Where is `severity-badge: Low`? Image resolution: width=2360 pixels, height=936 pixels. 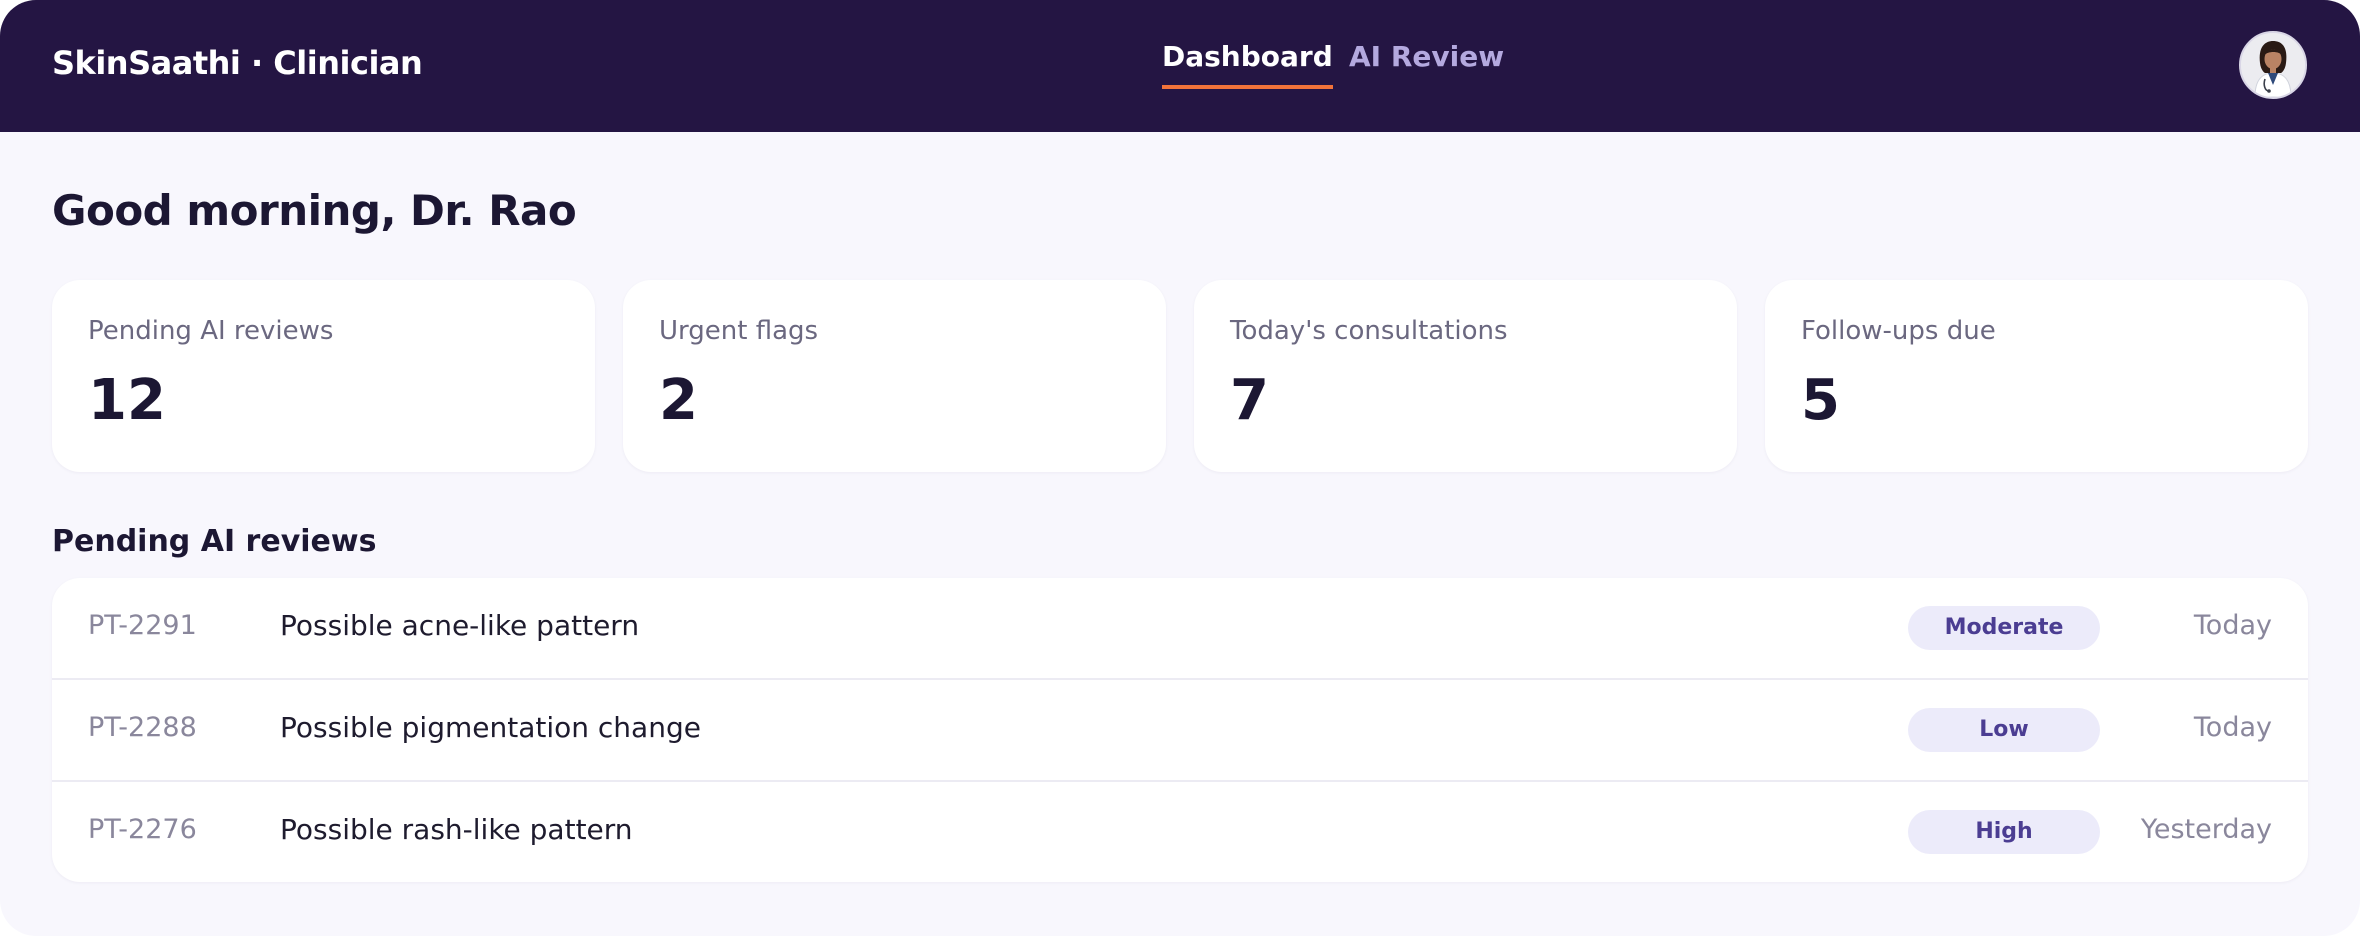 severity-badge: Low is located at coordinates (2004, 730).